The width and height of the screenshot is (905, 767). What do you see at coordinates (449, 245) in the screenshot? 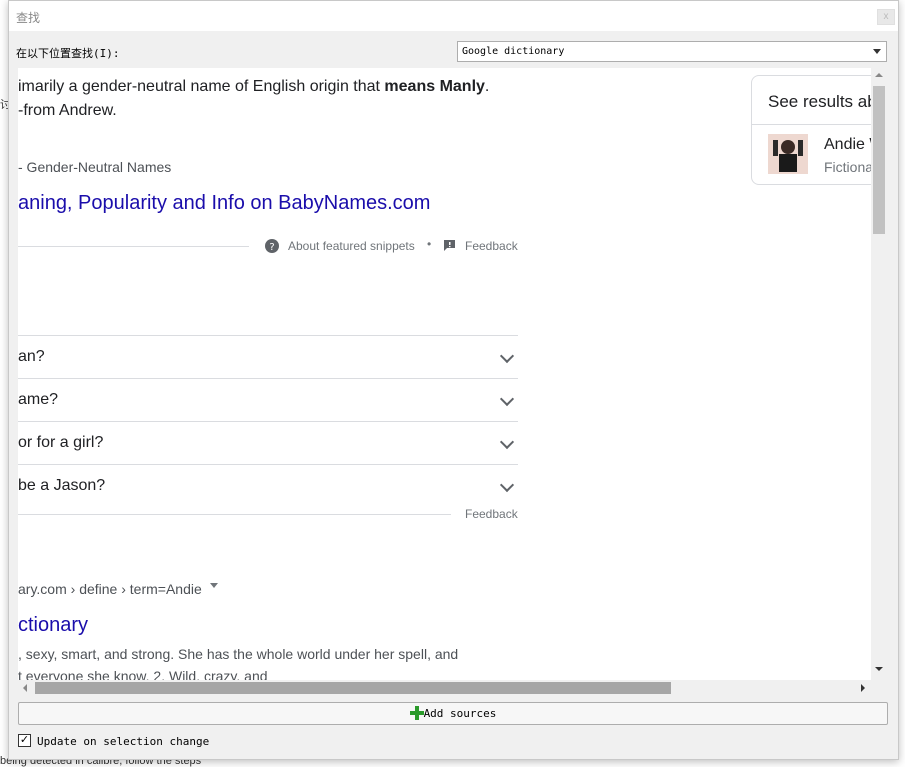
I see `feedback-icon` at bounding box center [449, 245].